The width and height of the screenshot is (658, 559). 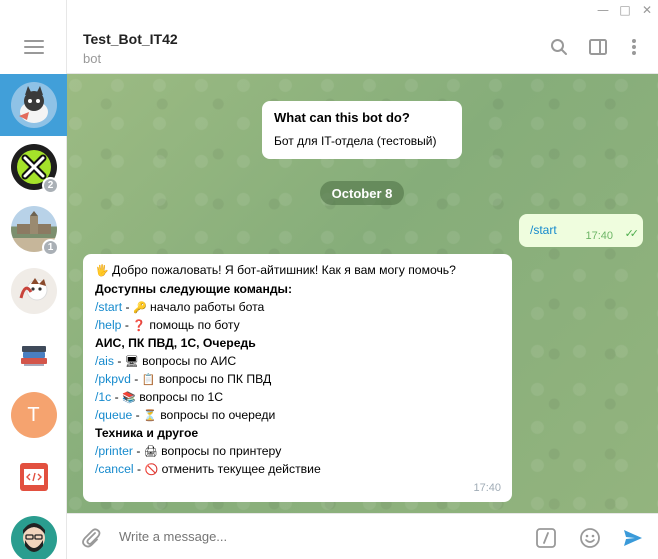 I want to click on attach-icon, so click(x=91, y=538).